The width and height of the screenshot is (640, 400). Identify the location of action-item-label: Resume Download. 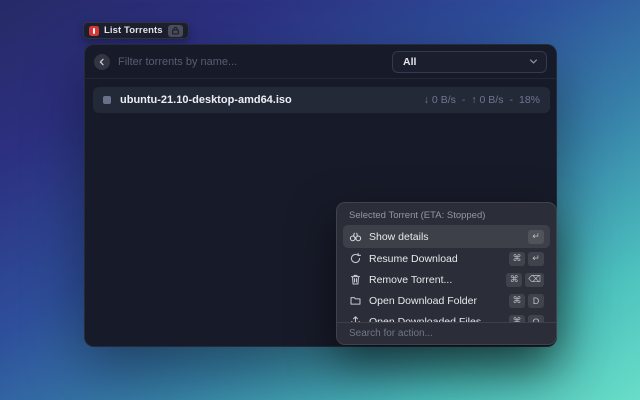
(413, 258).